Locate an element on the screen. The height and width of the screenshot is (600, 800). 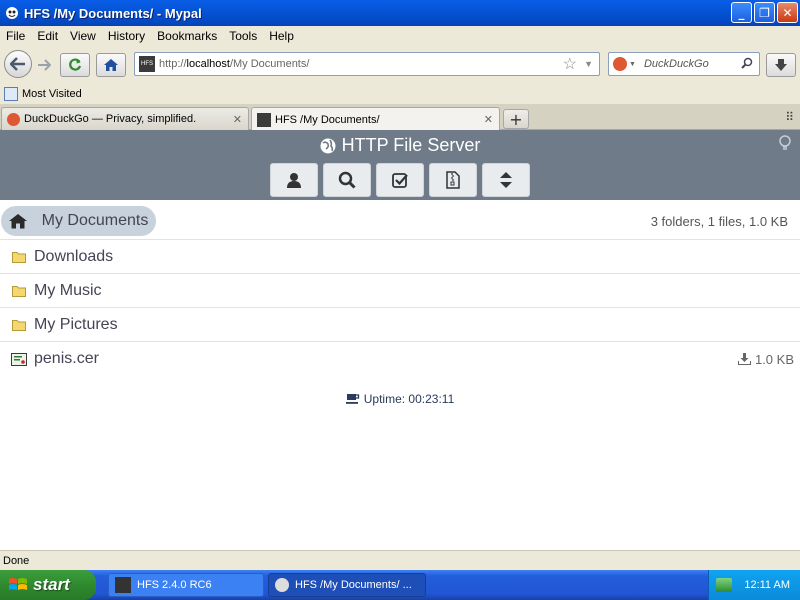
sort-button is located at coordinates (506, 180).